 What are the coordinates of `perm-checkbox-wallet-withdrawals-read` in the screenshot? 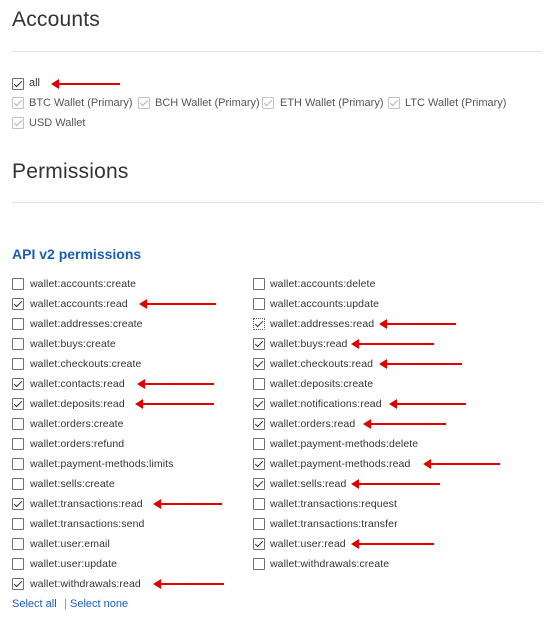 It's located at (18, 584).